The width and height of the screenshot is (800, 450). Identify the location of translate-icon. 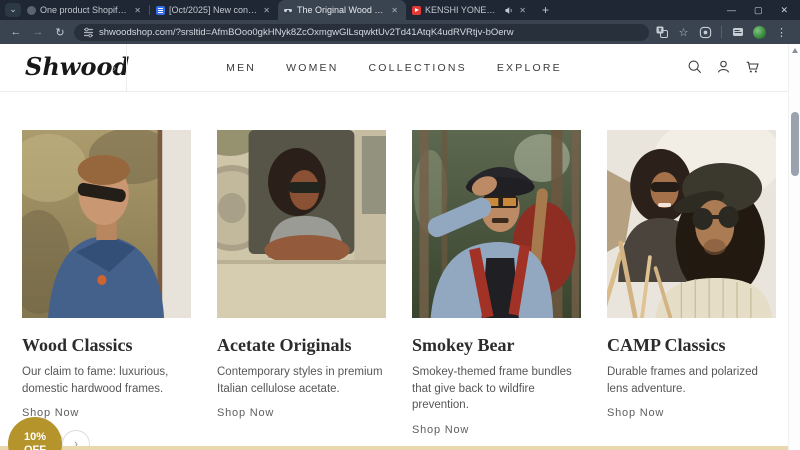
(661, 32).